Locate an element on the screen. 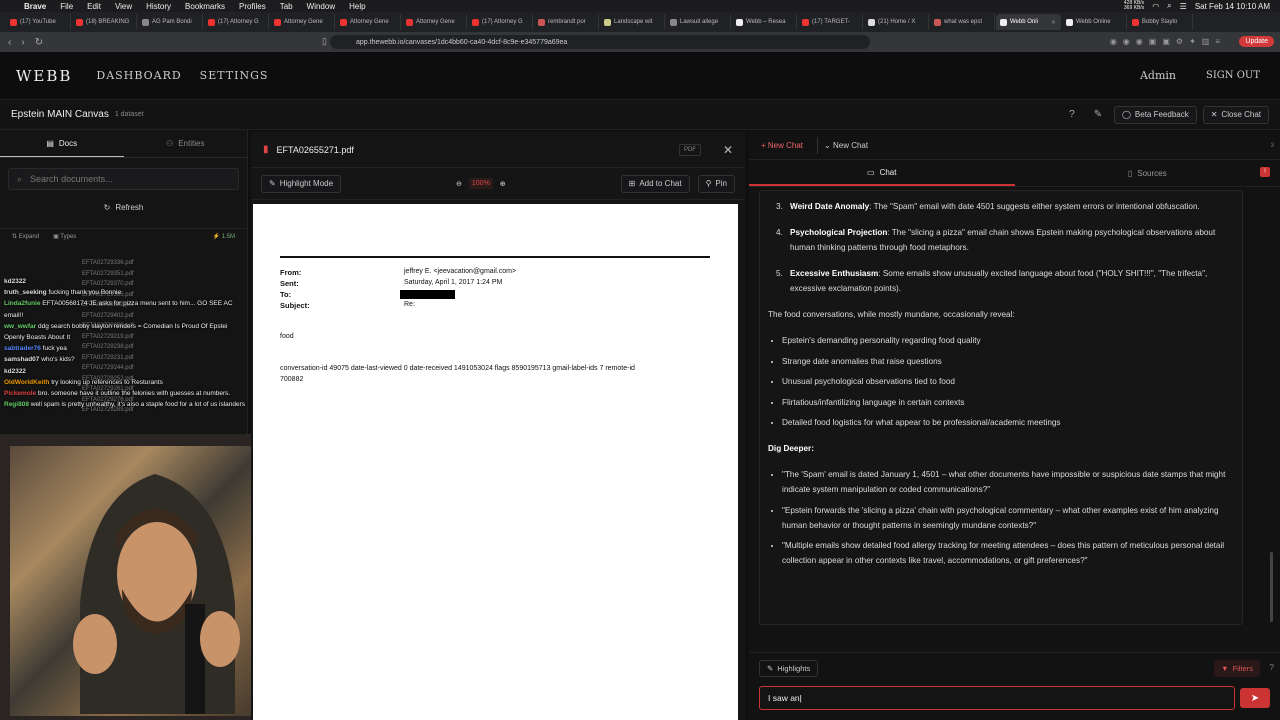  new-chat-button: + New Chat is located at coordinates (782, 145).